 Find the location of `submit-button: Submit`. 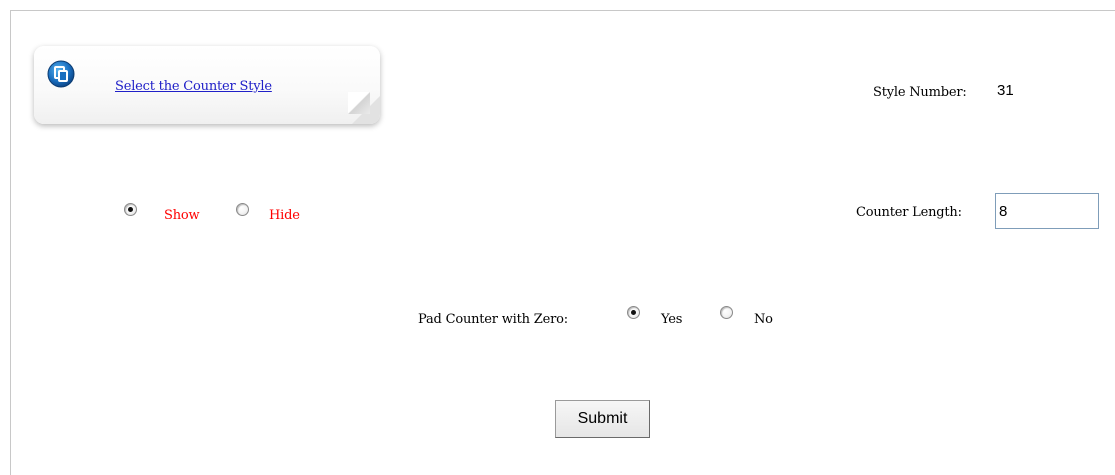

submit-button: Submit is located at coordinates (602, 419).